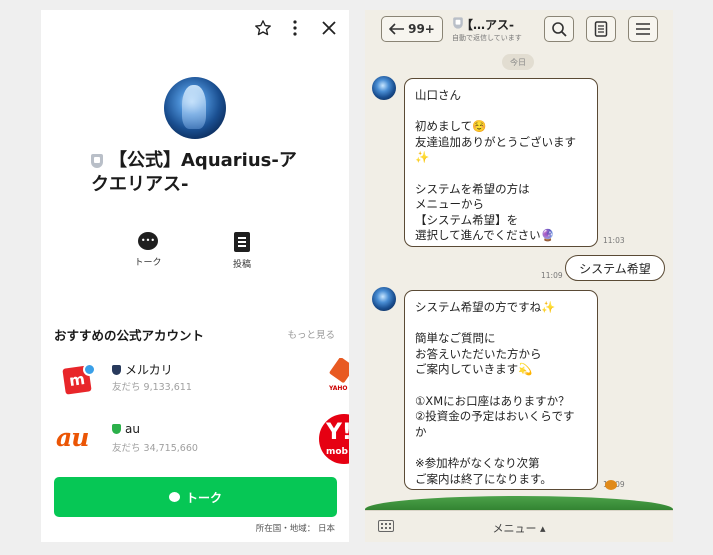  I want to click on chat-header: 99+ 【…アス- 自動で返信しています, so click(519, 29).